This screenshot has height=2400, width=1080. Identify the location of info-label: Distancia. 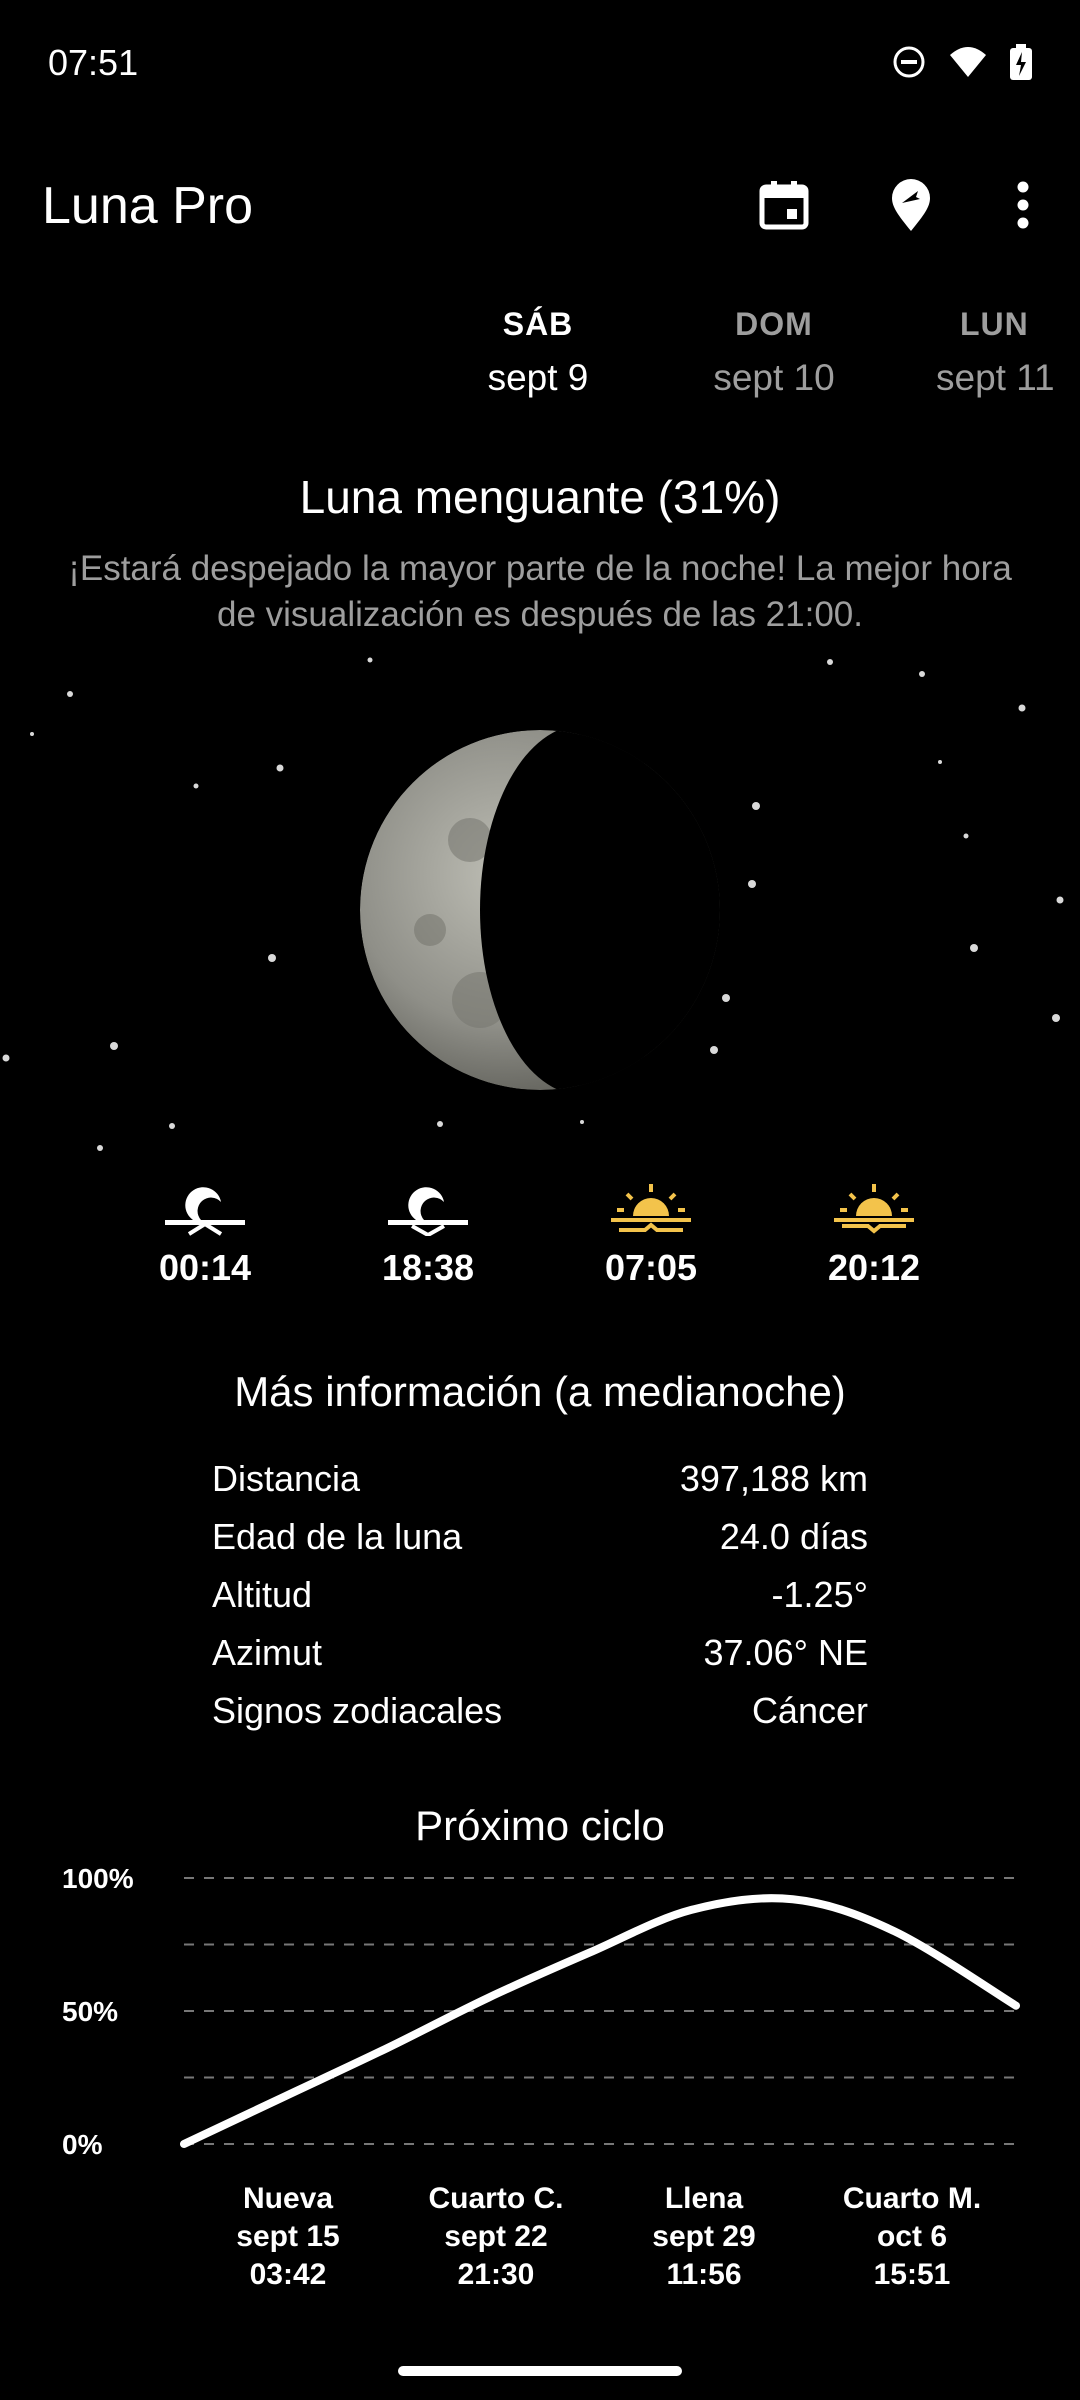
(286, 1478).